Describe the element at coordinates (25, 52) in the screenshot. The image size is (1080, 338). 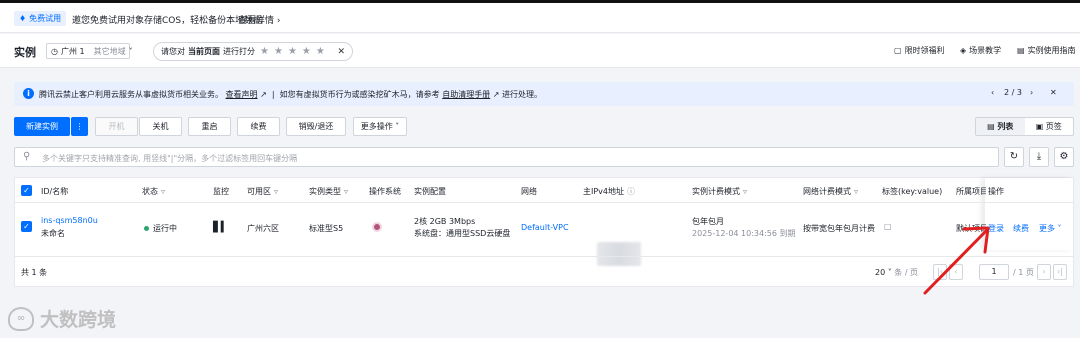
I see `page-title: 实例` at that location.